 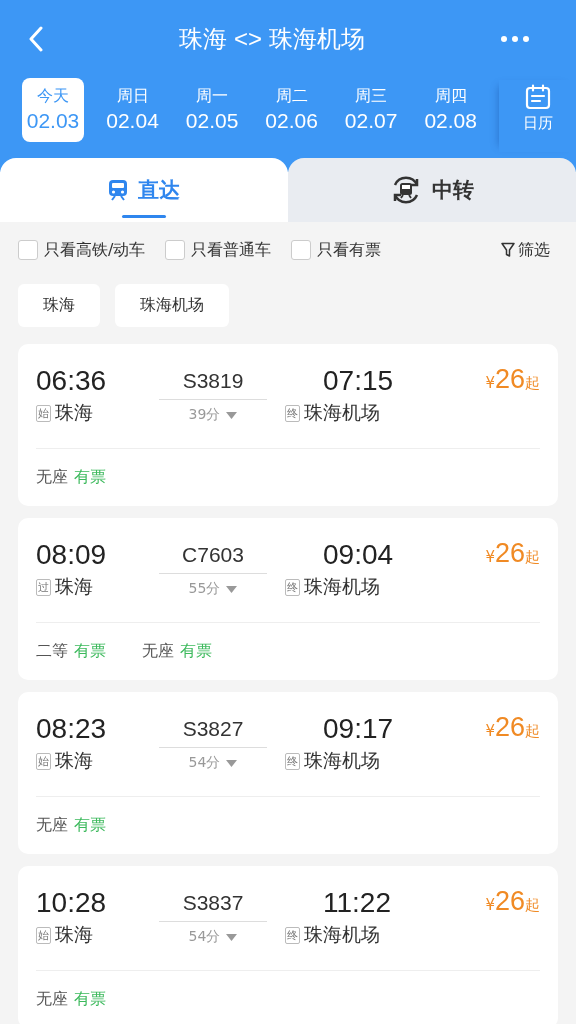 I want to click on departure-time: 10:28, so click(x=72, y=903).